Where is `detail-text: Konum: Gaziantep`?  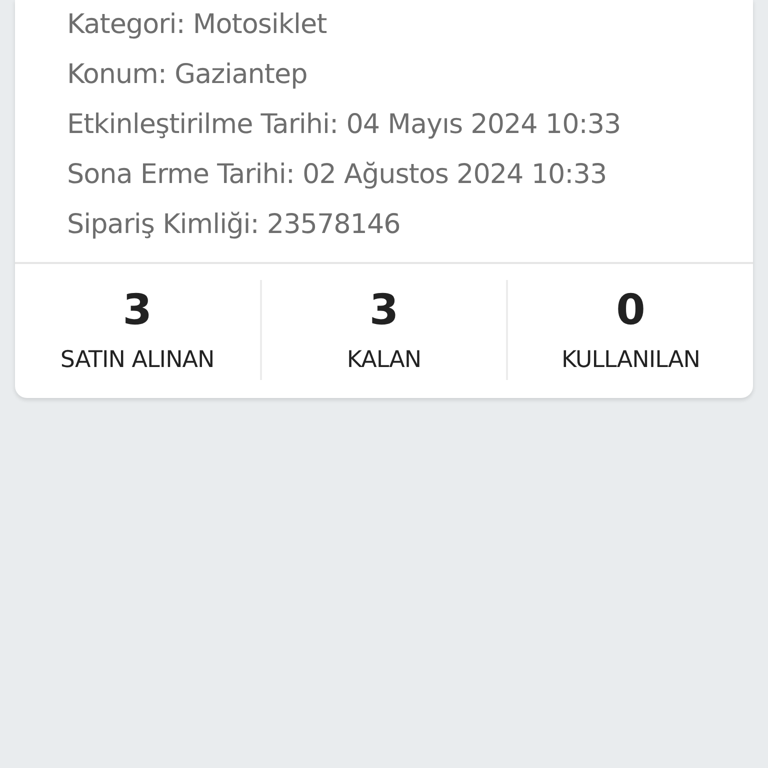
detail-text: Konum: Gaziantep is located at coordinates (187, 75).